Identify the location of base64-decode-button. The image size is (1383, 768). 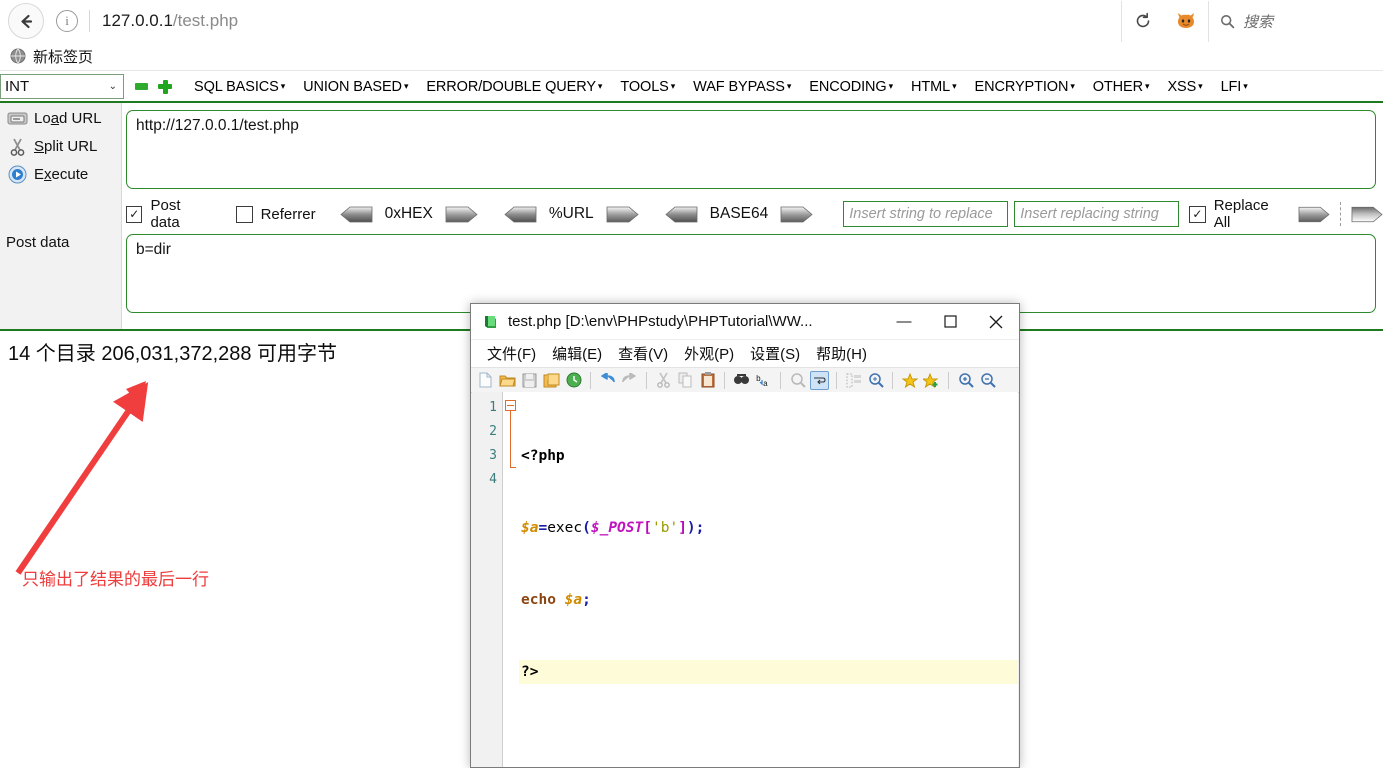
(681, 214).